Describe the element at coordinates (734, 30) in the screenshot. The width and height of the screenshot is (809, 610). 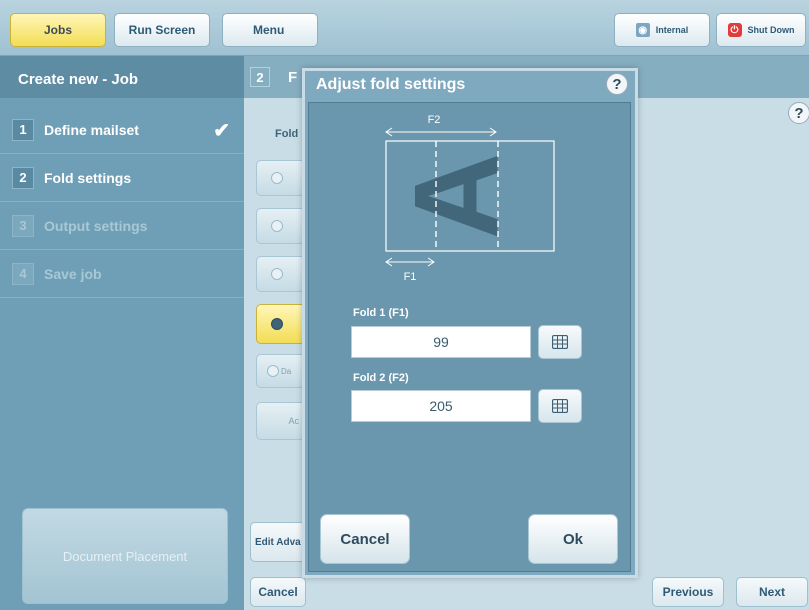
I see `power-icon: ⏻` at that location.